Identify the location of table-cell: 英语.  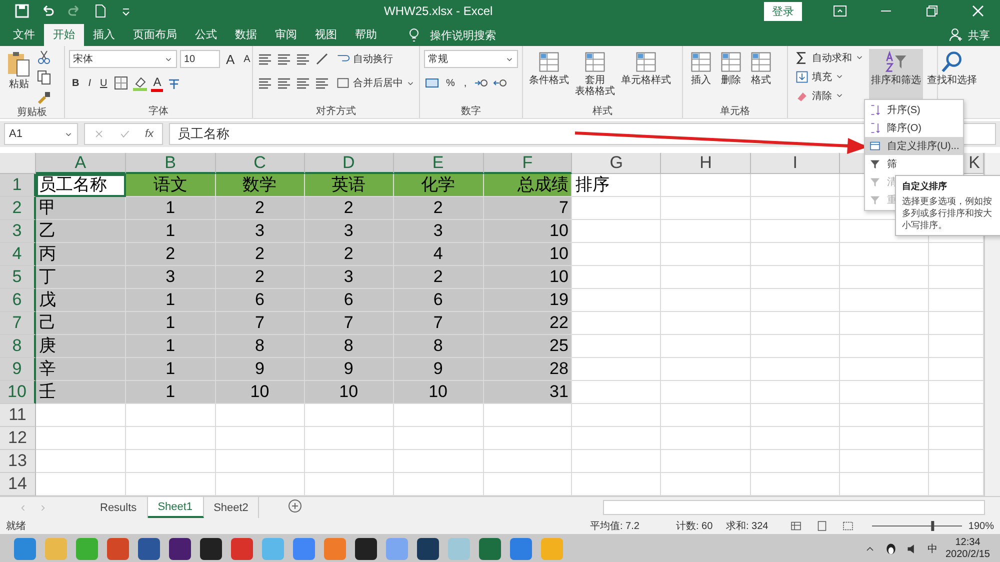
(349, 185).